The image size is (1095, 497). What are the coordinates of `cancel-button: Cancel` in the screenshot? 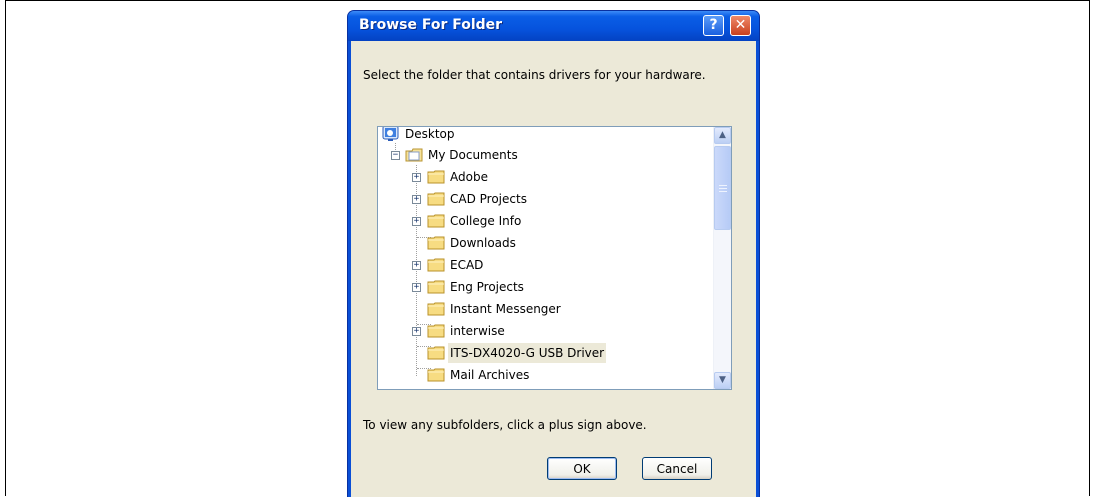 It's located at (677, 468).